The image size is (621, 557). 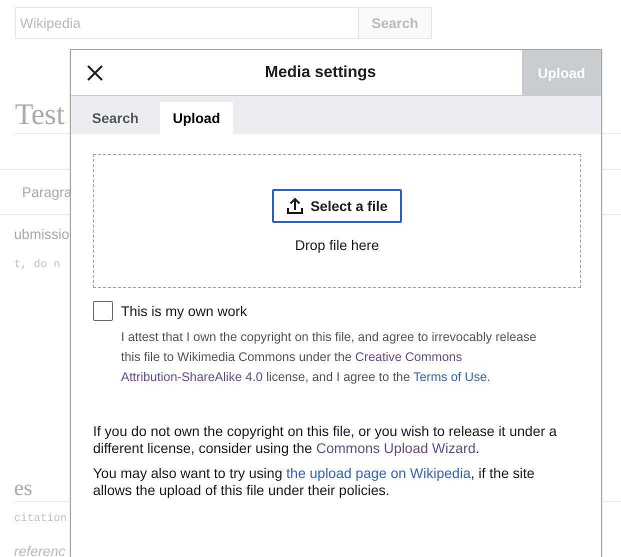 I want to click on license-description: I attest that I own the copyright on this file, and agree to irrevocably release this file to Wikimedia Commons under the Creative Commons Attribution-ShareAlike 4.0 license, and I agree to the Terms of Use., so click(x=329, y=357).